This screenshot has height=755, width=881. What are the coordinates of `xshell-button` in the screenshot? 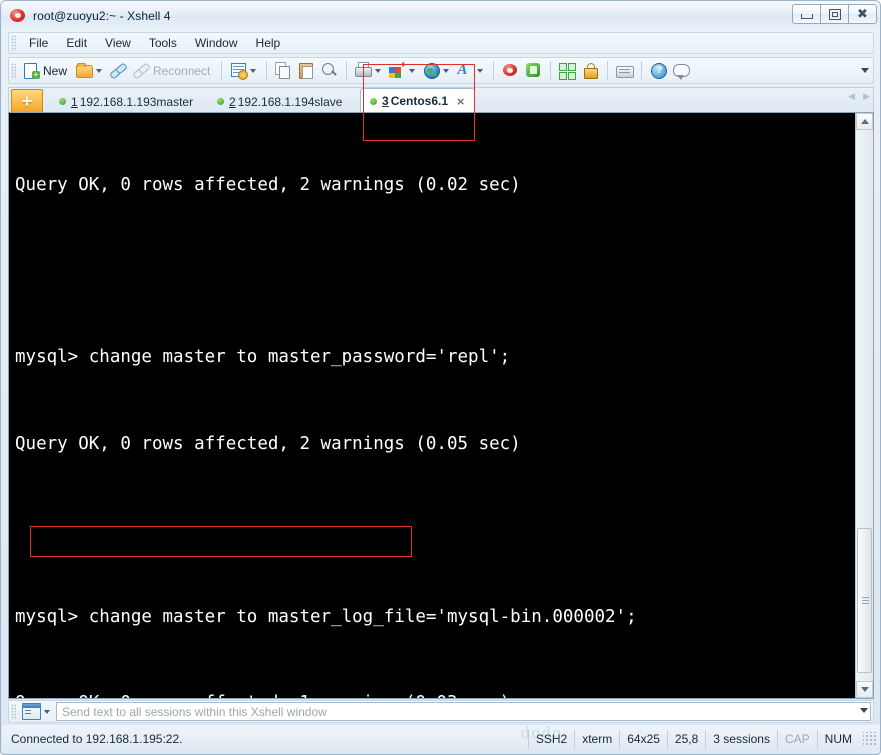 It's located at (510, 70).